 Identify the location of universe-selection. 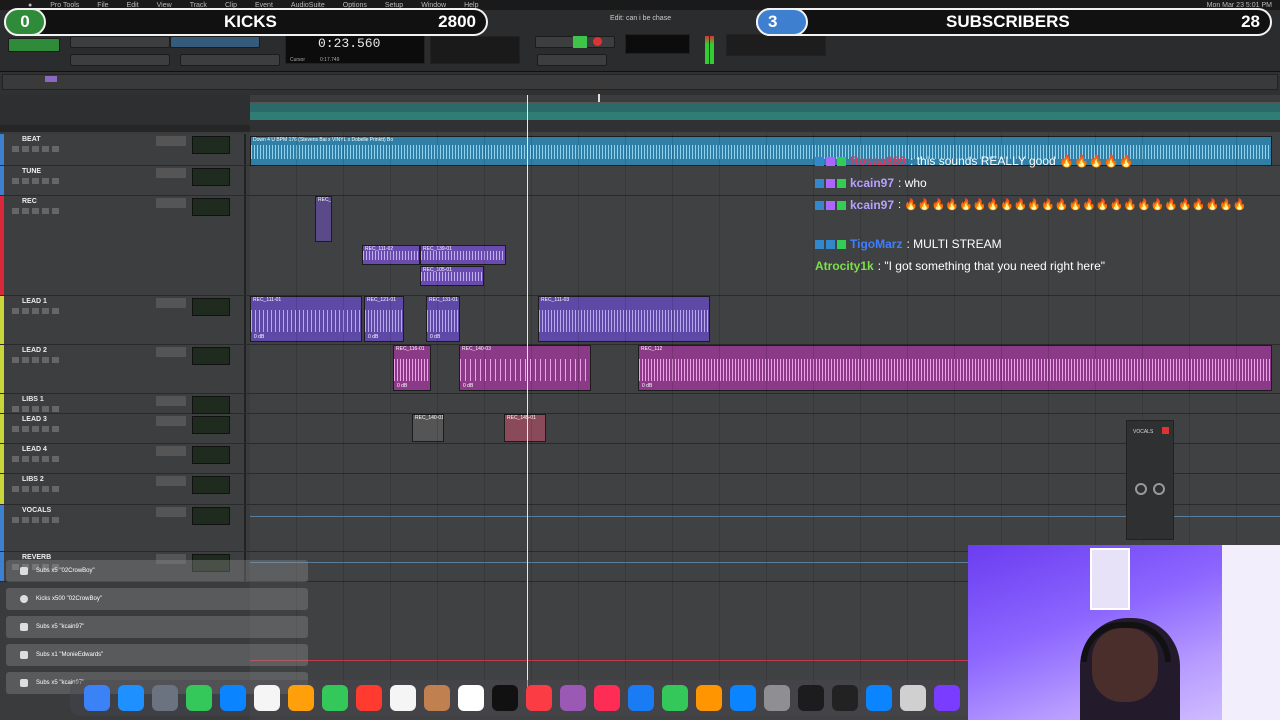
(51, 79).